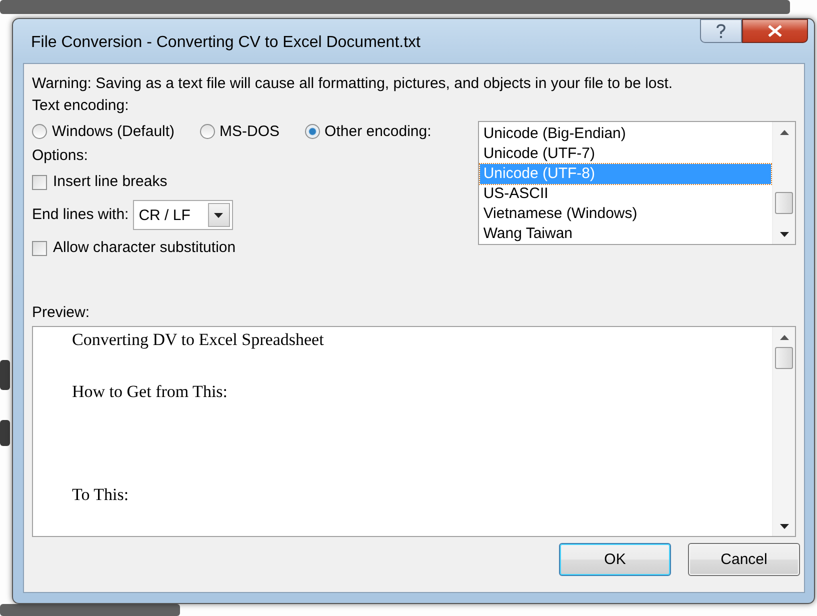  I want to click on caret-icon, so click(219, 215).